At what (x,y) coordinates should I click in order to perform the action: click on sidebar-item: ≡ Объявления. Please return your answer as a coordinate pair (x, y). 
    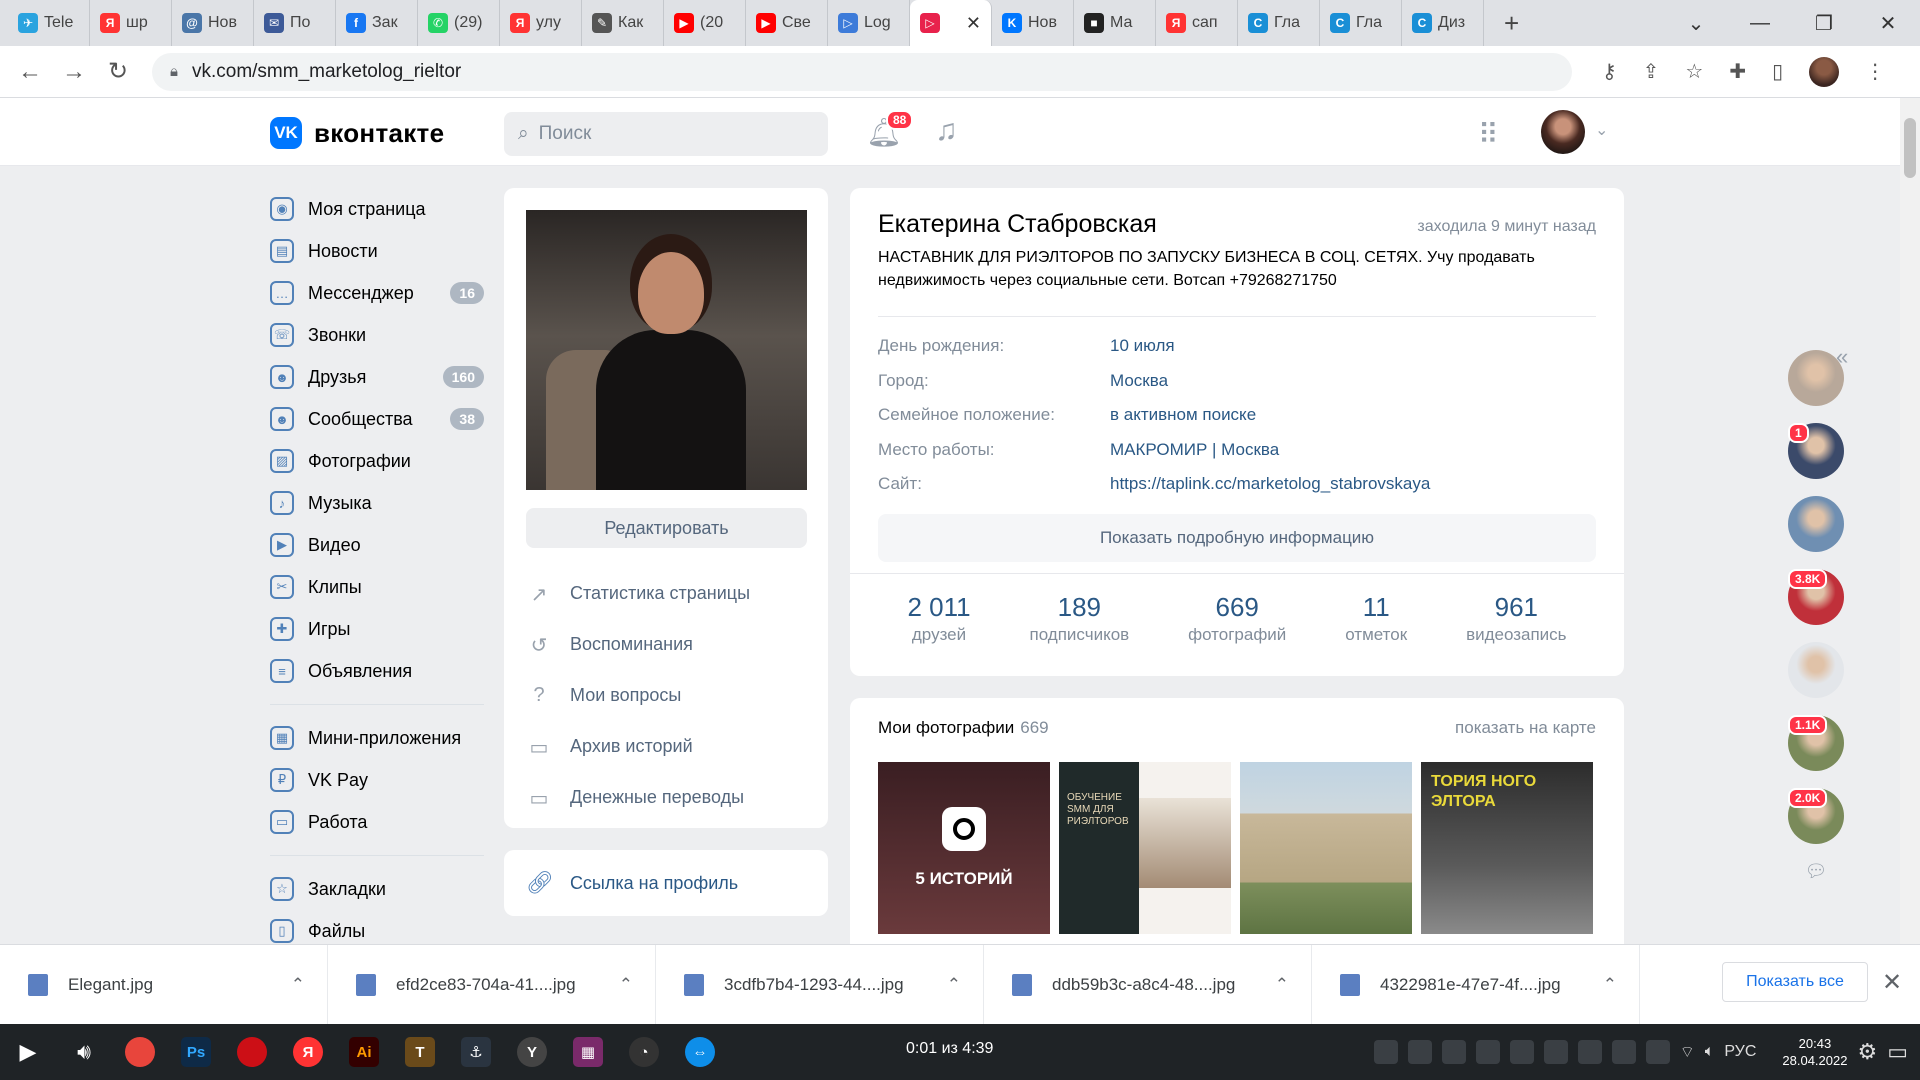
    Looking at the image, I should click on (385, 671).